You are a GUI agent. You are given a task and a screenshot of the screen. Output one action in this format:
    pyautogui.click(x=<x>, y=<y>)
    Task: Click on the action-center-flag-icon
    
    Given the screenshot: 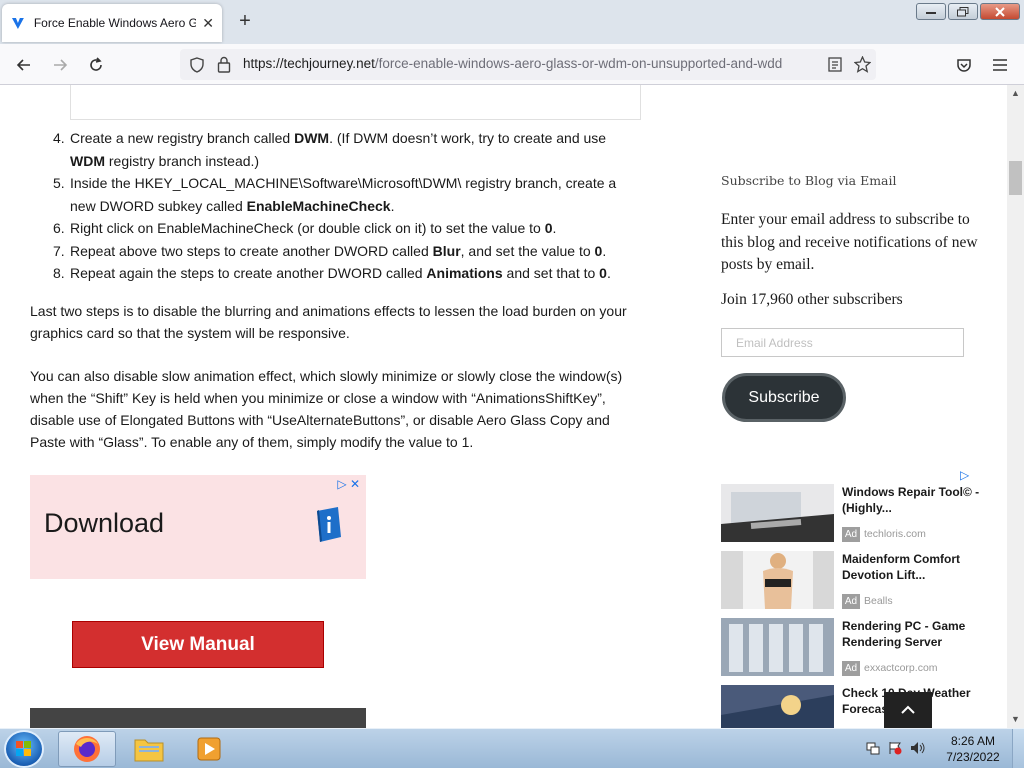 What is the action you would take?
    pyautogui.click(x=895, y=748)
    